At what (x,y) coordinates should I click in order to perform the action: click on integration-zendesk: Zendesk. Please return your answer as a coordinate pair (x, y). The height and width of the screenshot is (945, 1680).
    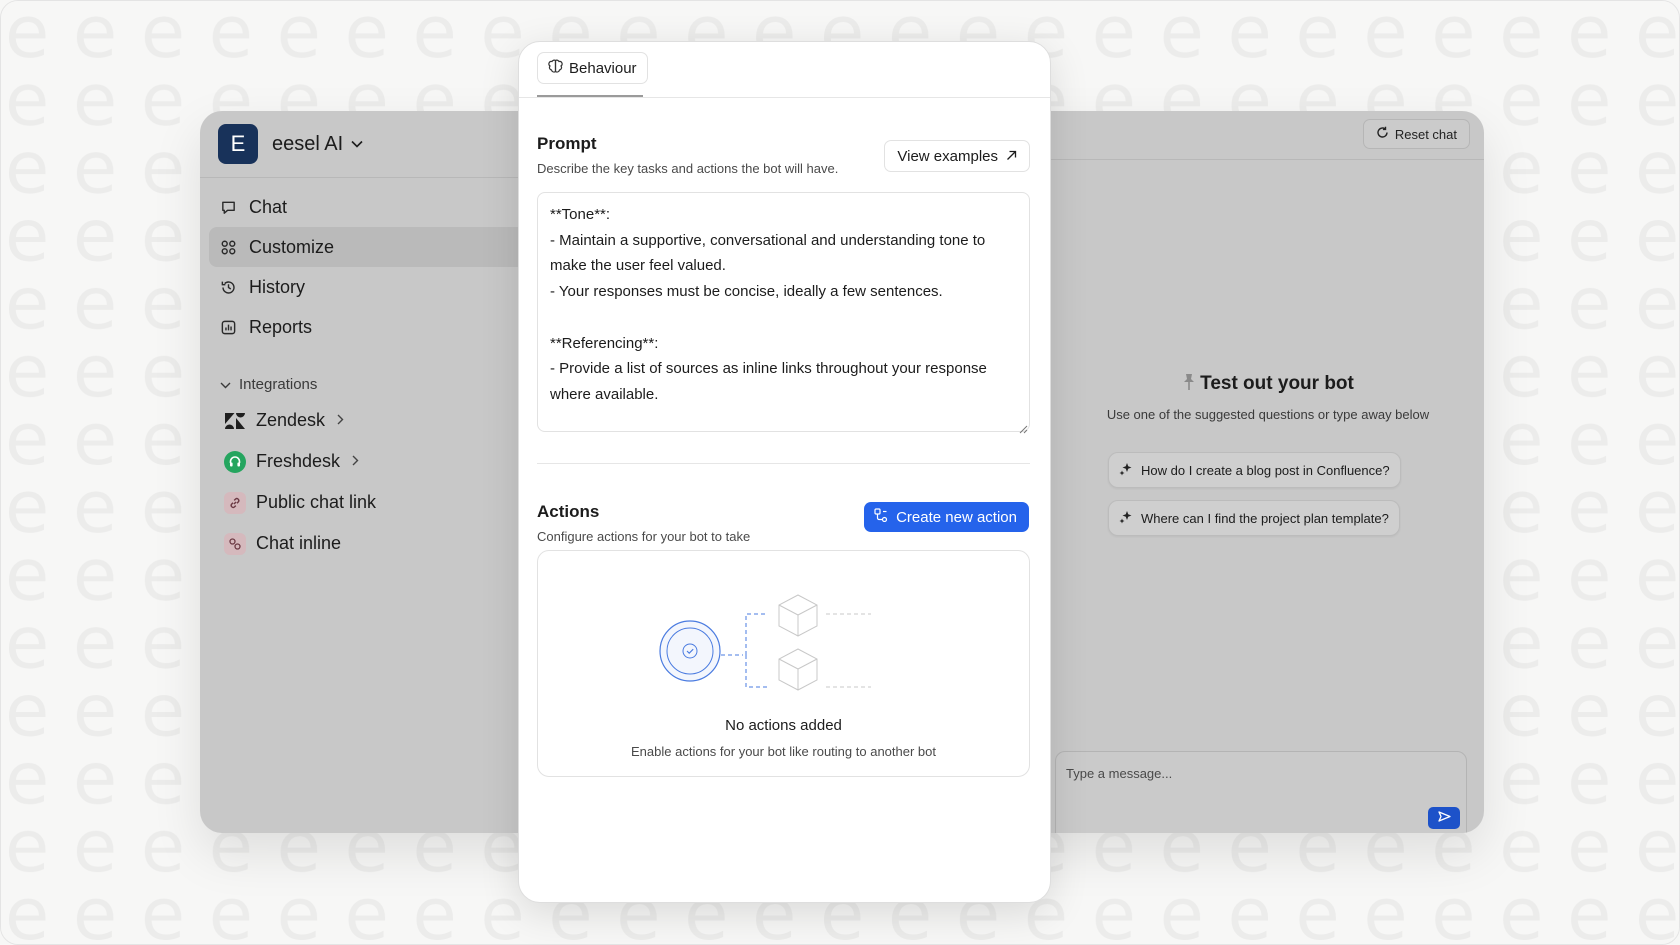
    Looking at the image, I should click on (300, 420).